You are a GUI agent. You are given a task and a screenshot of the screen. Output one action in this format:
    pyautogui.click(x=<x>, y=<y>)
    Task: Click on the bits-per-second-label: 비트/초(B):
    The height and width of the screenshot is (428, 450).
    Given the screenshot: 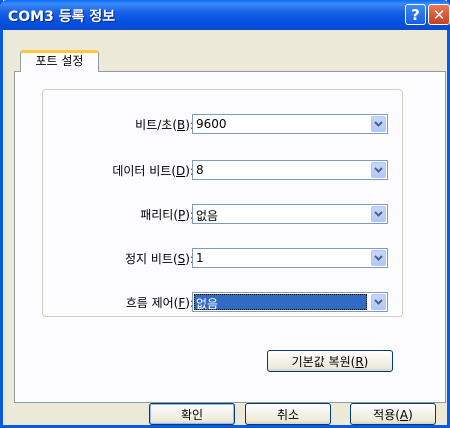 What is the action you would take?
    pyautogui.click(x=164, y=125)
    